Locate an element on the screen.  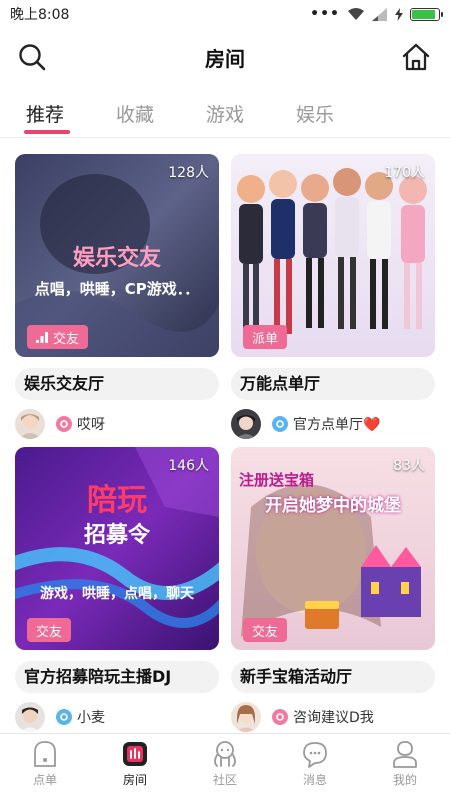
nav-label: 社区 is located at coordinates (224, 780).